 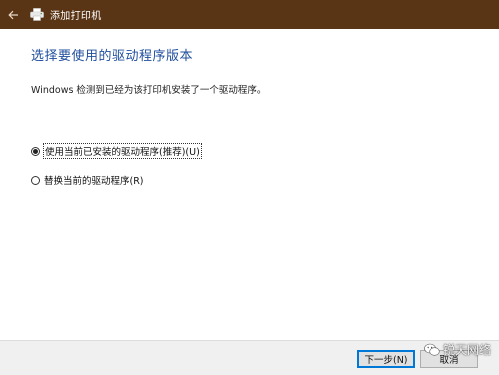 What do you see at coordinates (122, 151) in the screenshot?
I see `radio-label-use-current: 使用当前已安装的驱动程序(推荐)(U)` at bounding box center [122, 151].